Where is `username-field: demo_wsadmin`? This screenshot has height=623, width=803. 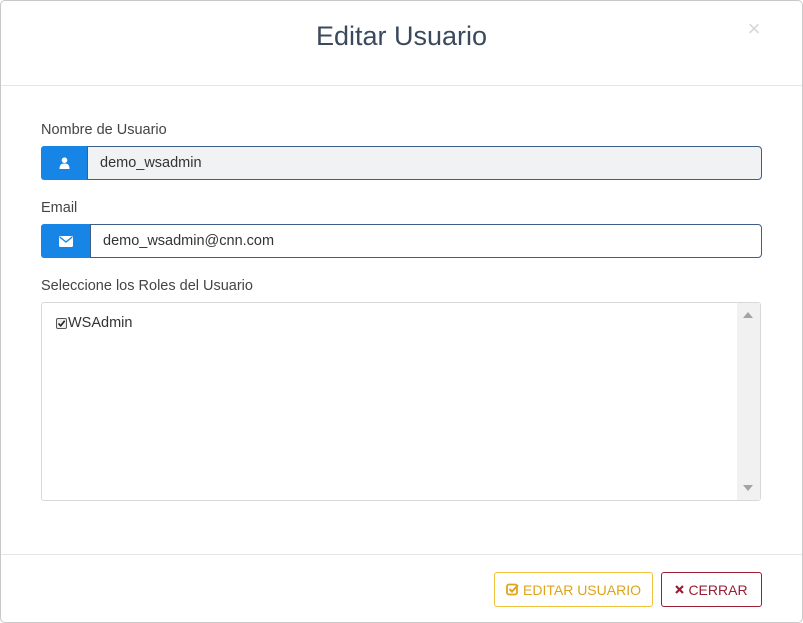
username-field: demo_wsadmin is located at coordinates (424, 163).